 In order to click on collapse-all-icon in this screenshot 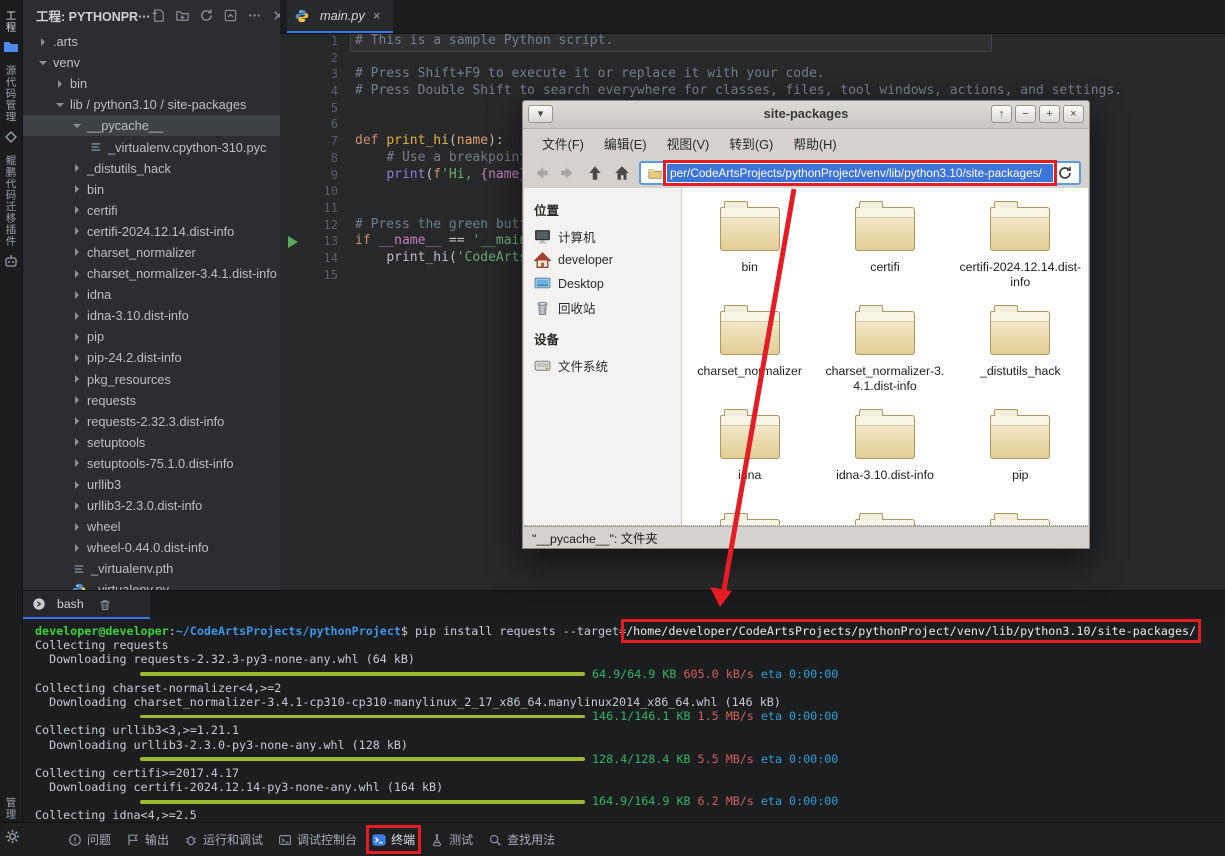, I will do `click(230, 15)`.